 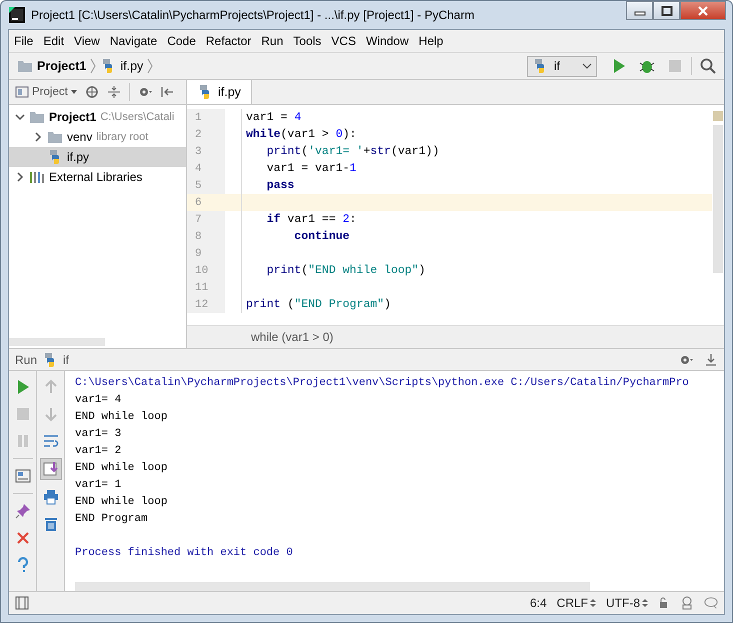 I want to click on bug-icon, so click(x=647, y=66).